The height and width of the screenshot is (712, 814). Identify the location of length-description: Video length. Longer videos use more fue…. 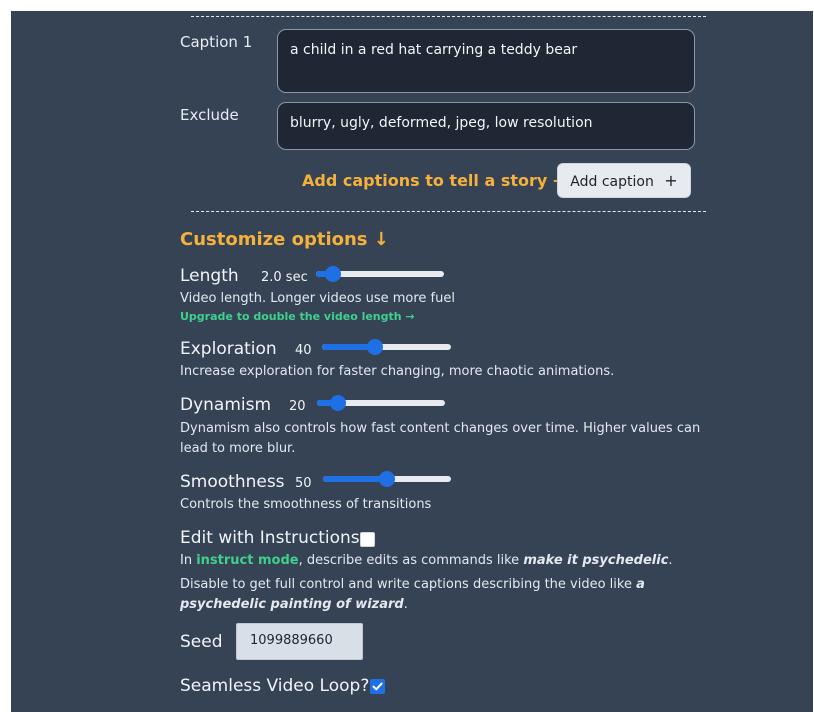
(317, 298).